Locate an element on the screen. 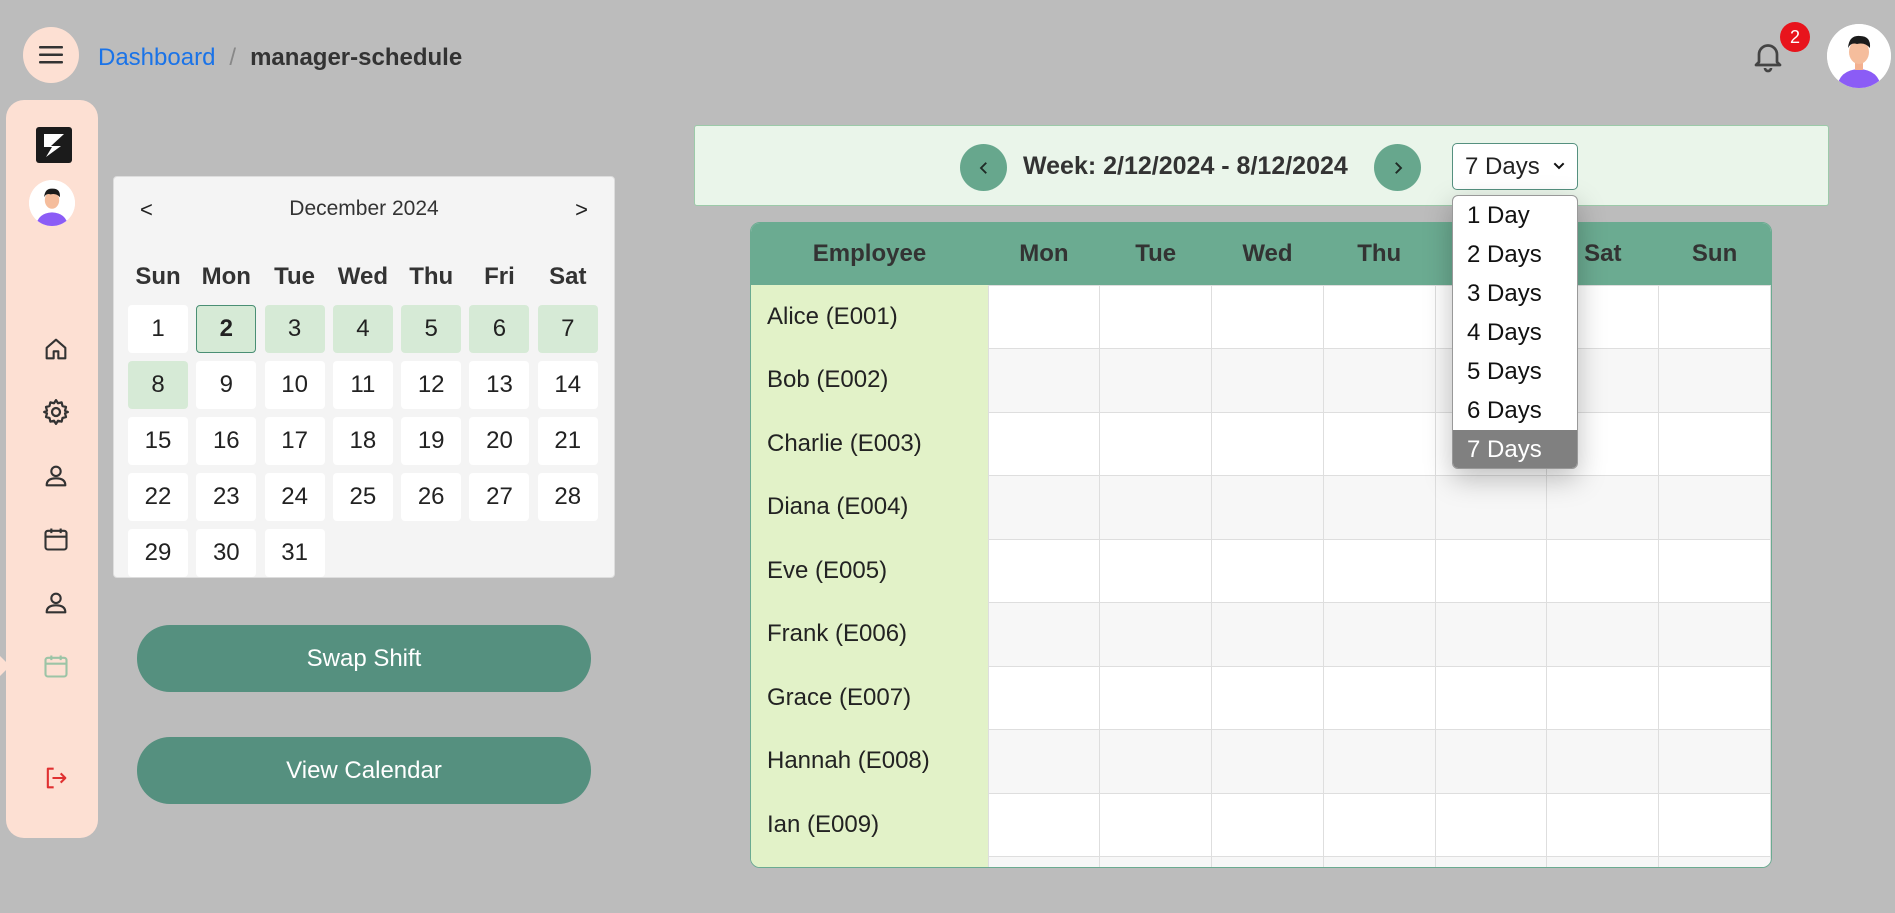  dropdown-option: 7 Days is located at coordinates (1515, 449).